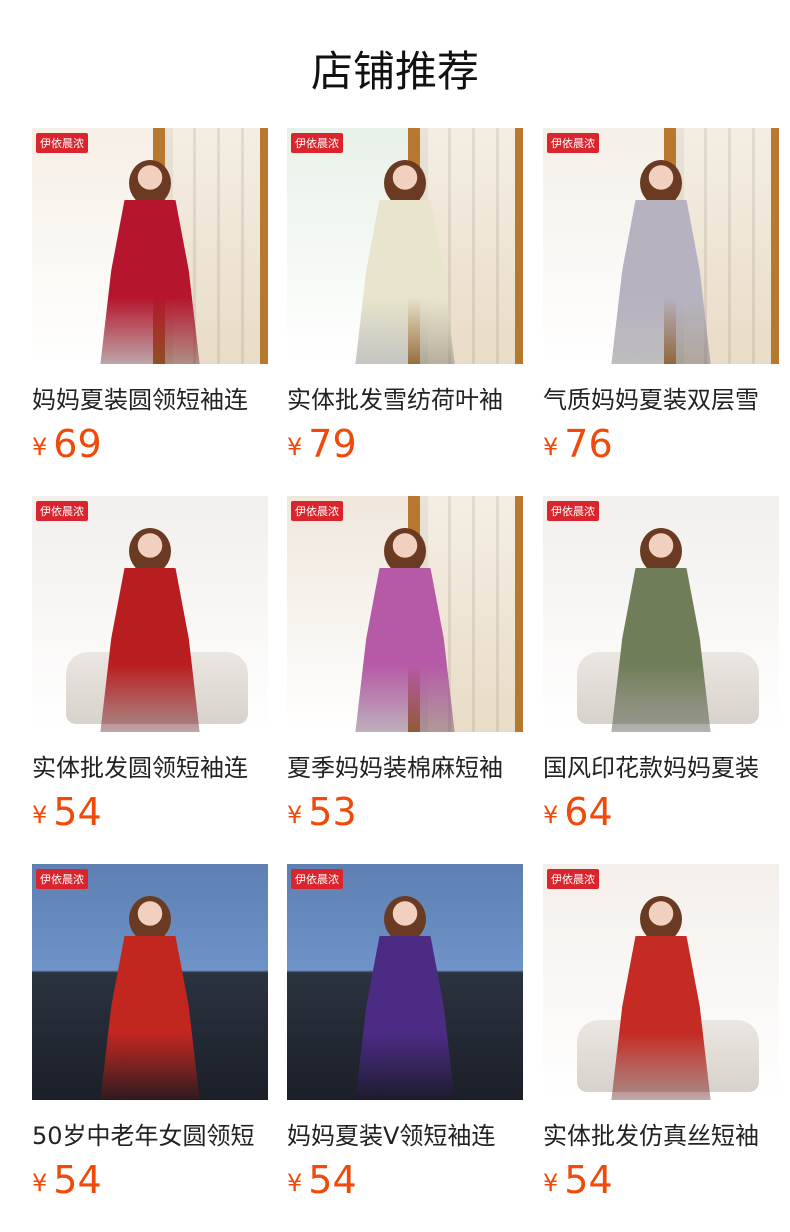 This screenshot has height=1232, width=790. What do you see at coordinates (405, 397) in the screenshot?
I see `product-name: 实体批发雪纺荷叶袖` at bounding box center [405, 397].